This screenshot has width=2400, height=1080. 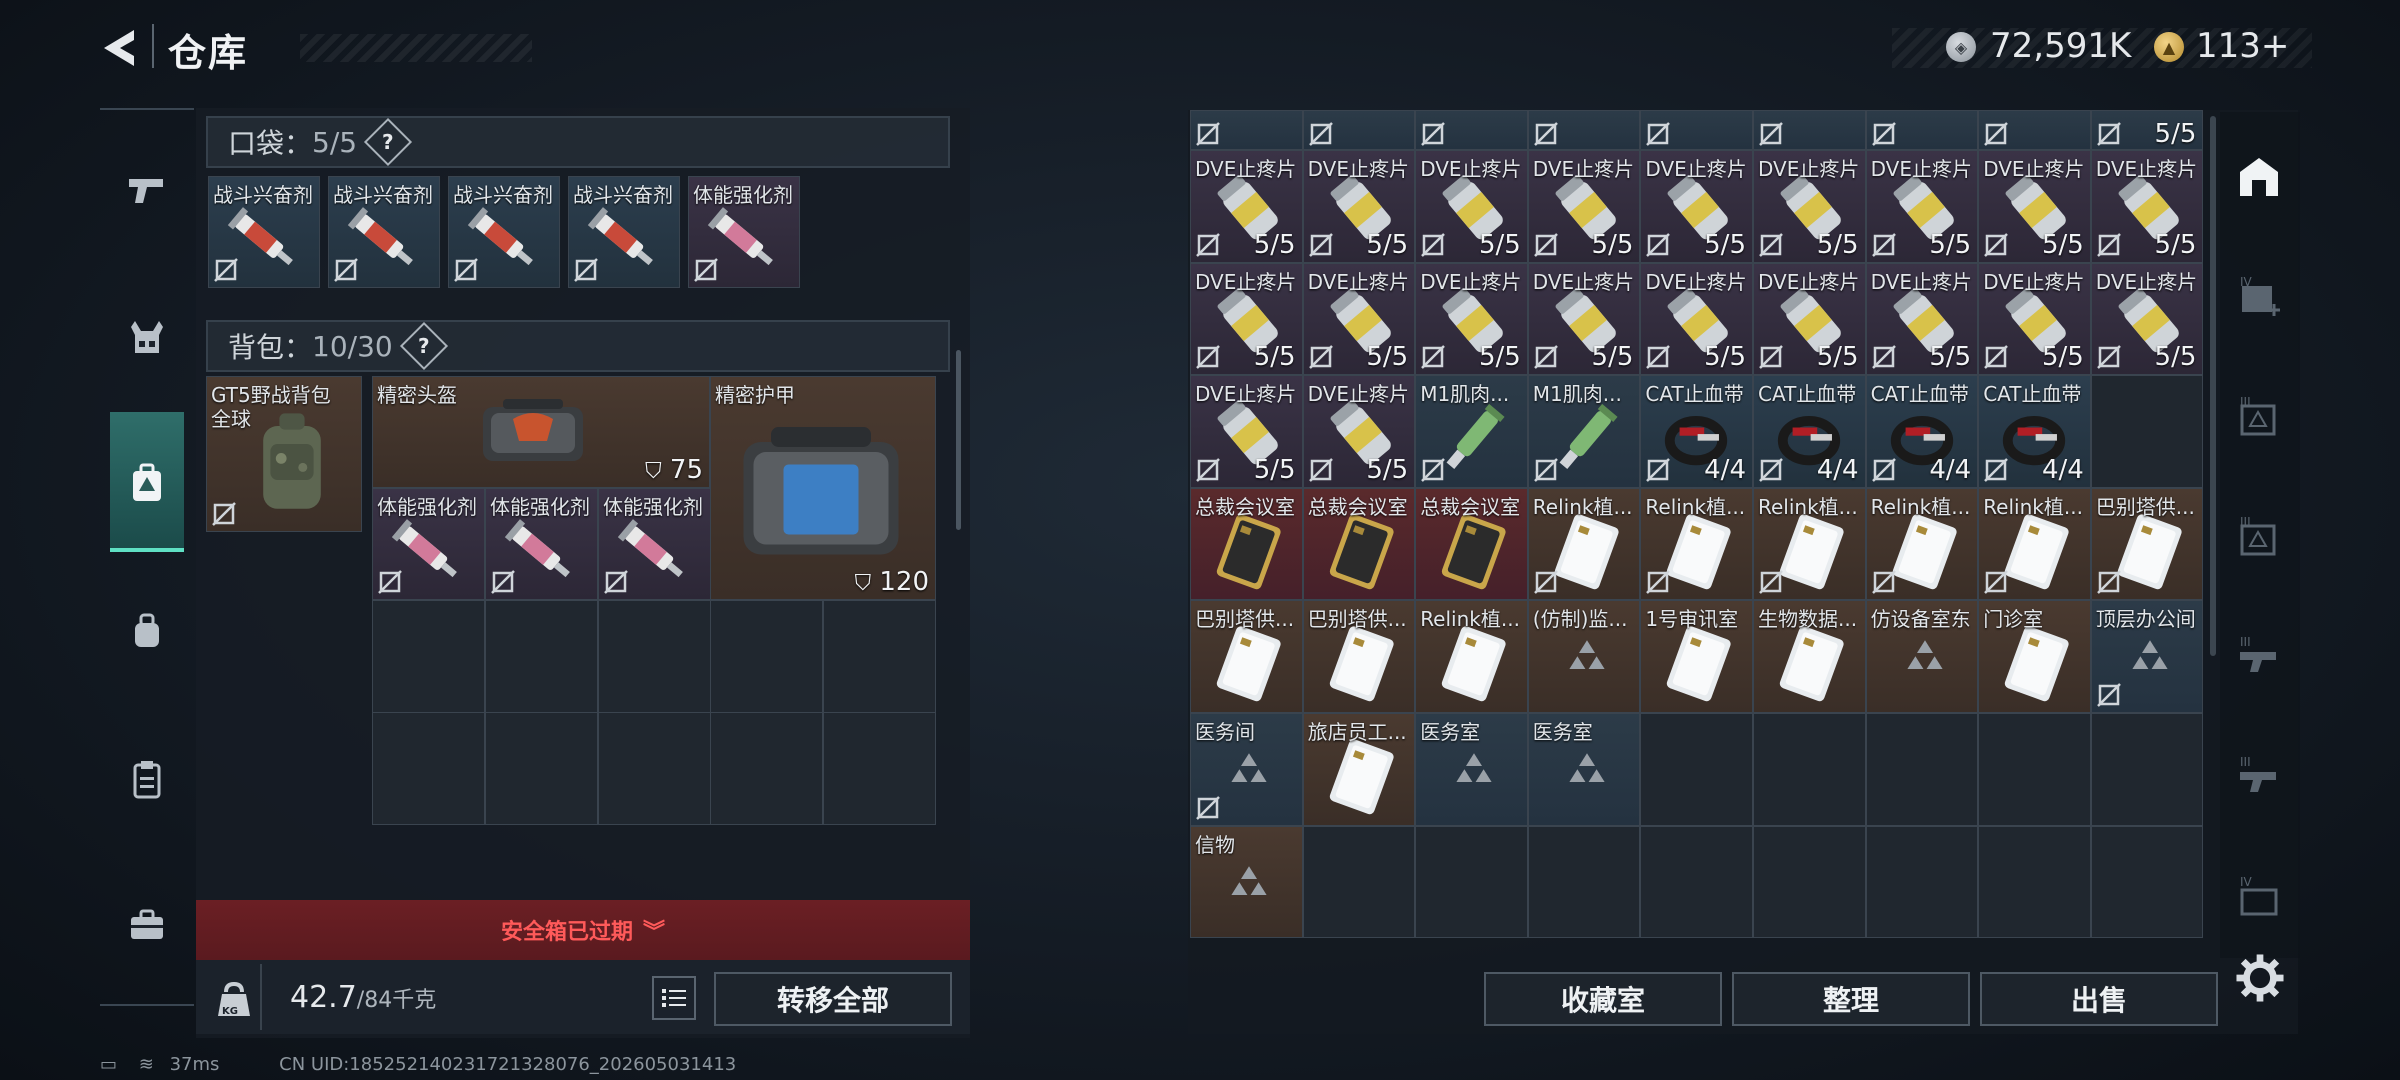 What do you see at coordinates (2259, 177) in the screenshot?
I see `tab-stash-main` at bounding box center [2259, 177].